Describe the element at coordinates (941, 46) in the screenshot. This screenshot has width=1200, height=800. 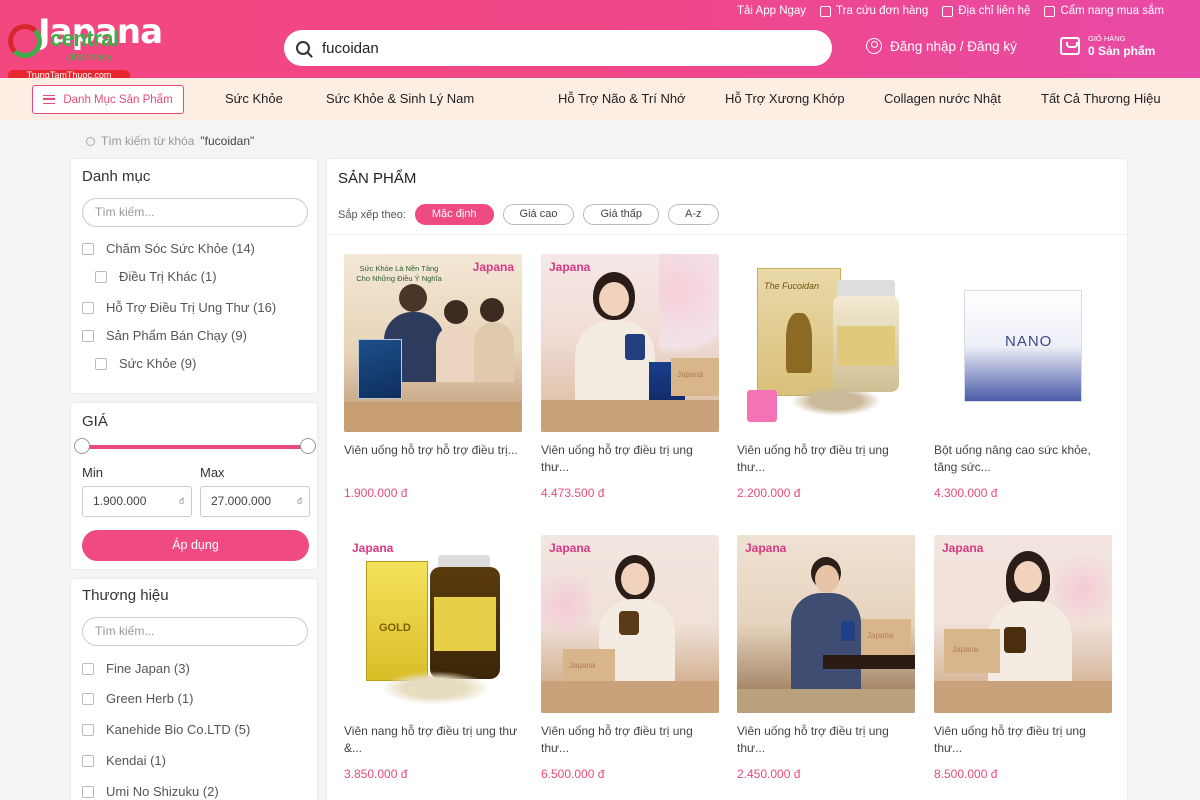
I see `login-link: Đăng nhập / Đăng ký` at that location.